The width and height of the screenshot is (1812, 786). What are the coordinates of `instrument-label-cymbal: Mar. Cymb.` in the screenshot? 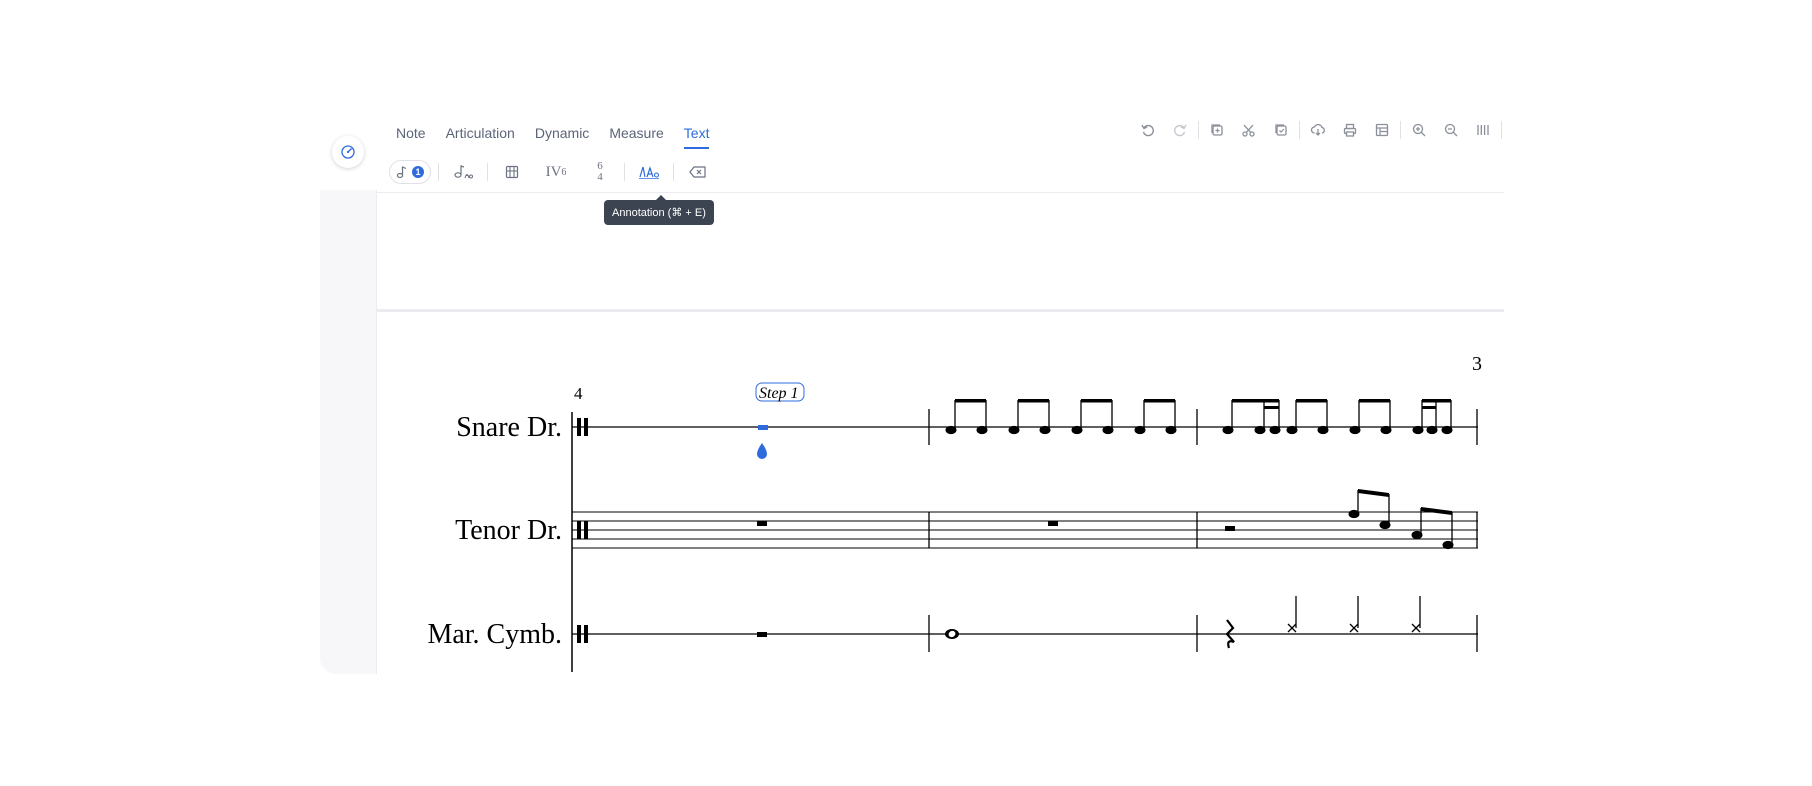 It's located at (494, 634).